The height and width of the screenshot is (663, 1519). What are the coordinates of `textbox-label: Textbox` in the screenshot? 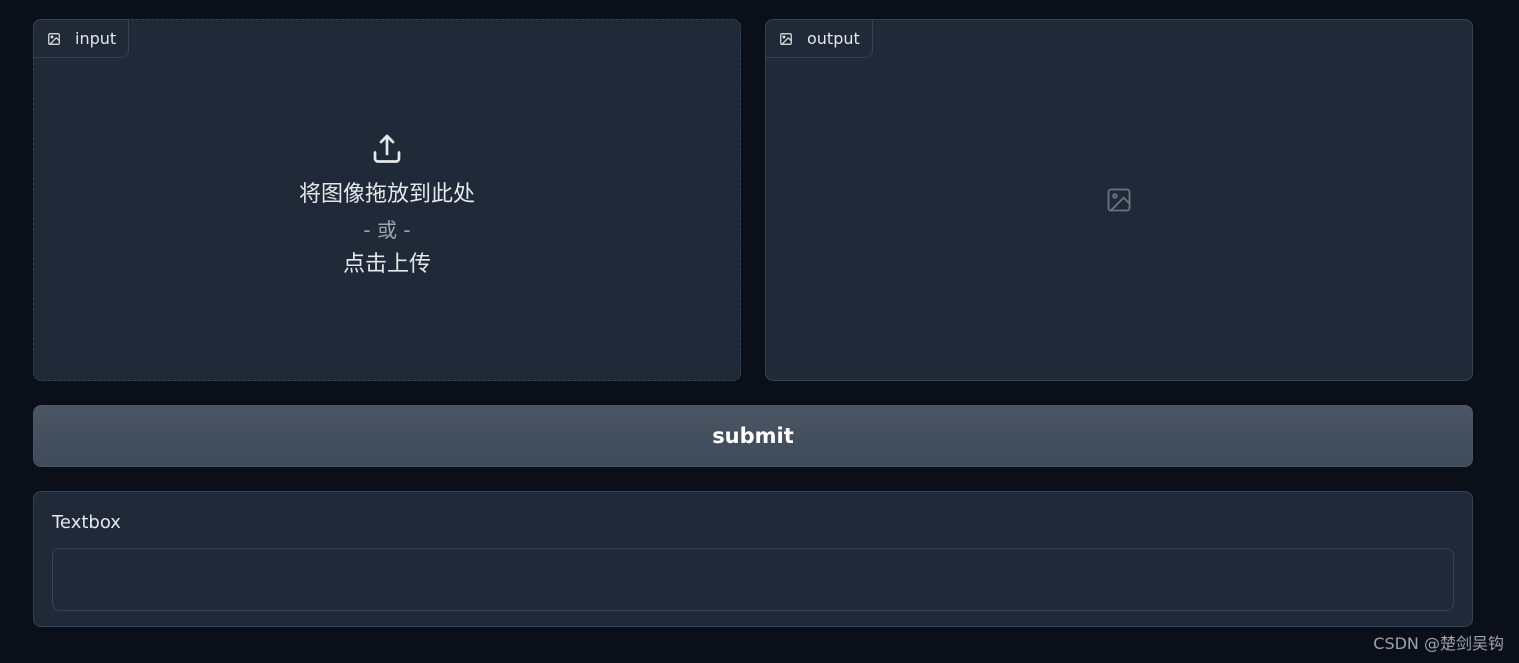 It's located at (86, 522).